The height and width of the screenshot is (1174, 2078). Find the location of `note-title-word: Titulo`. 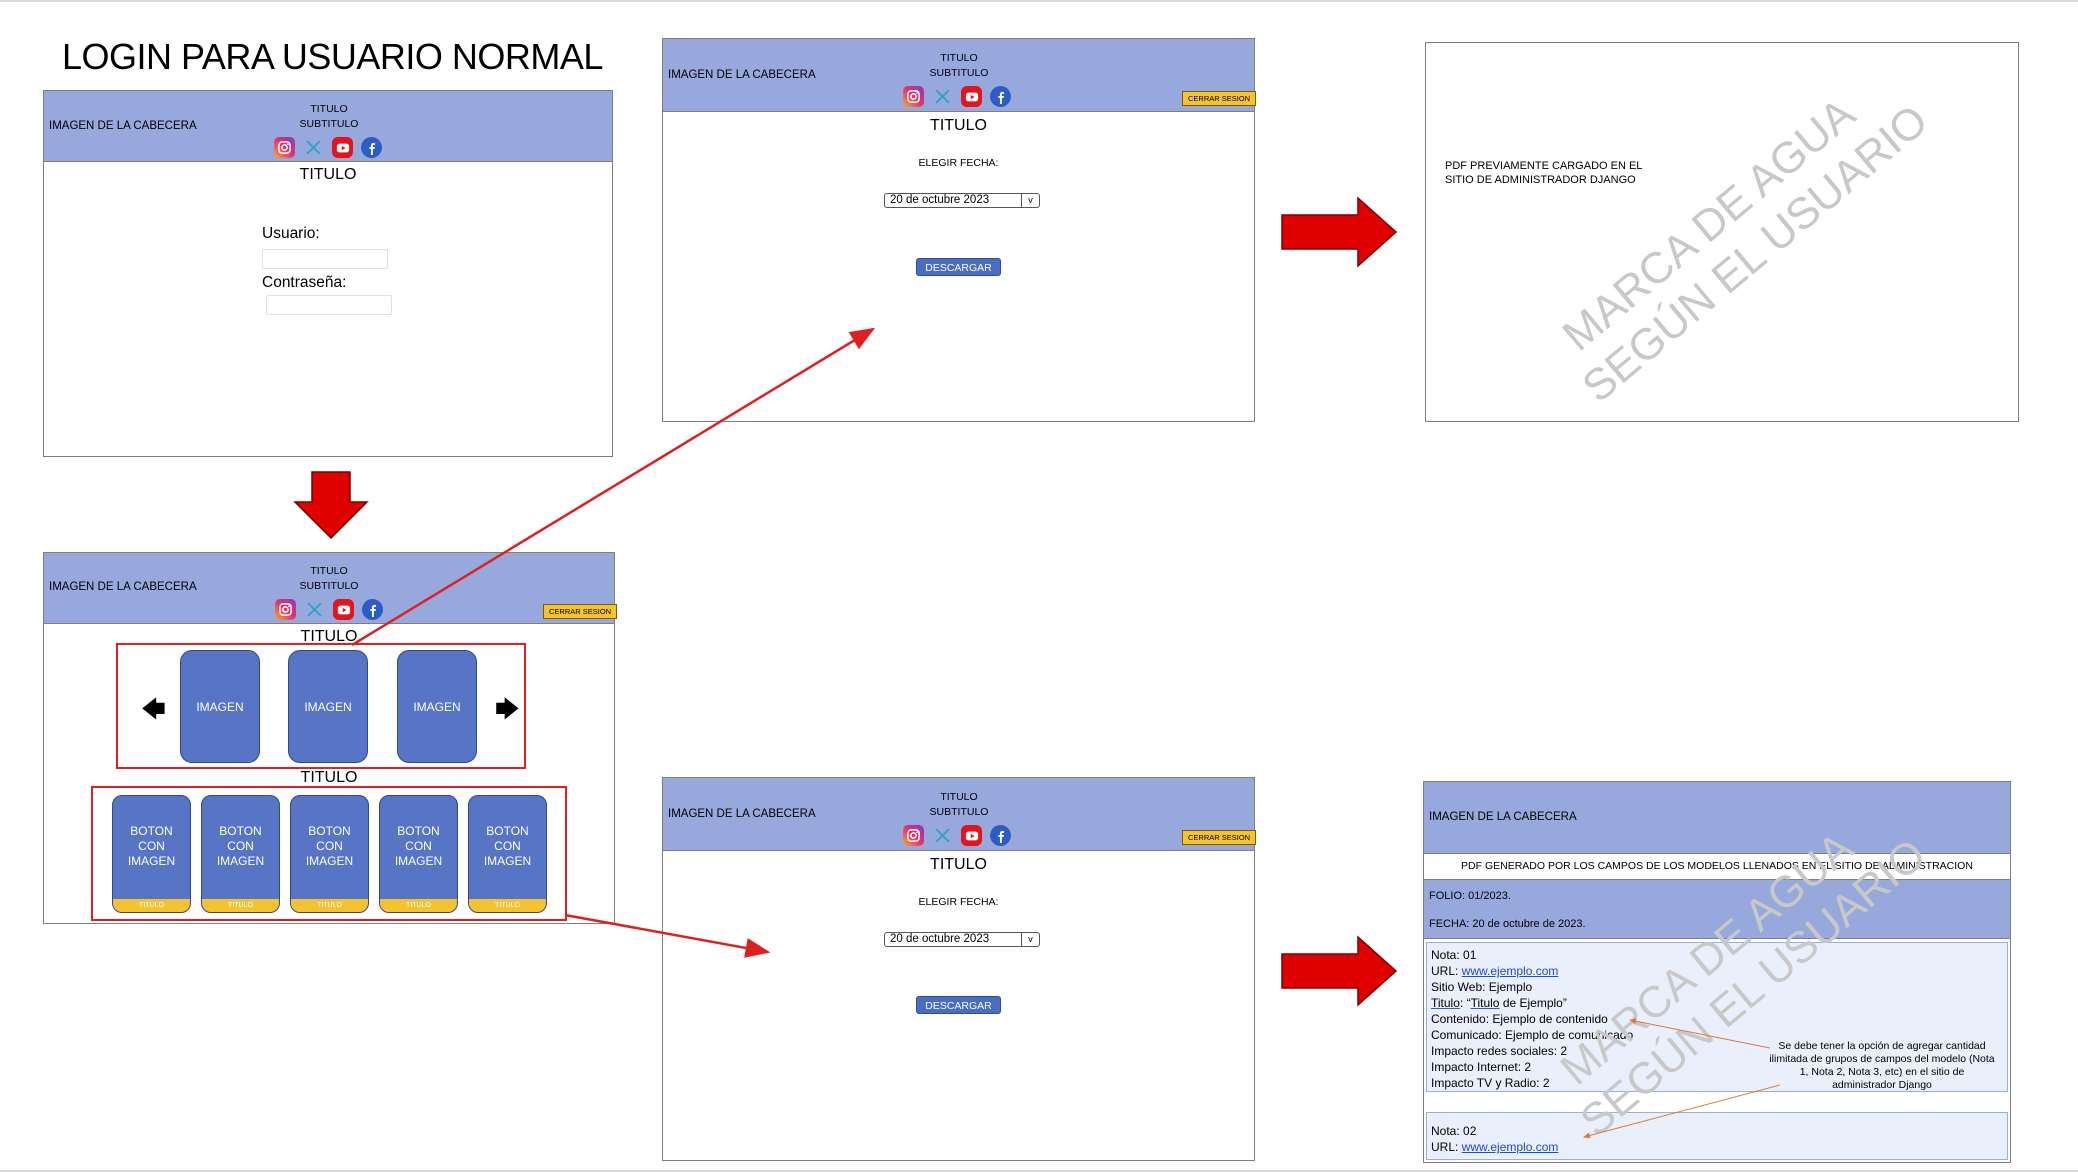

note-title-word: Titulo is located at coordinates (1485, 1003).